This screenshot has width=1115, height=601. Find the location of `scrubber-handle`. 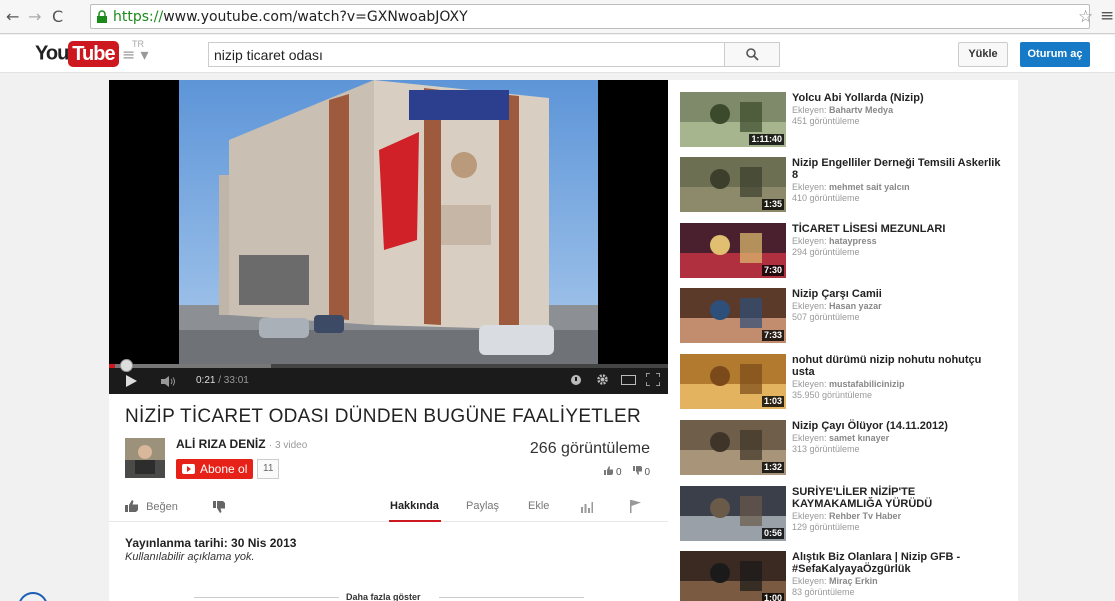

scrubber-handle is located at coordinates (127, 365).